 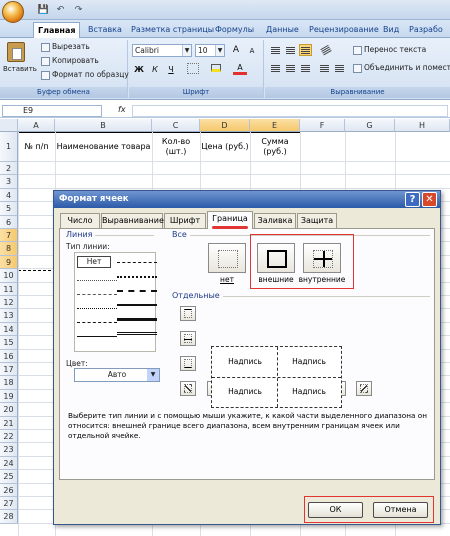 I want to click on row-header: 26, so click(x=9, y=490).